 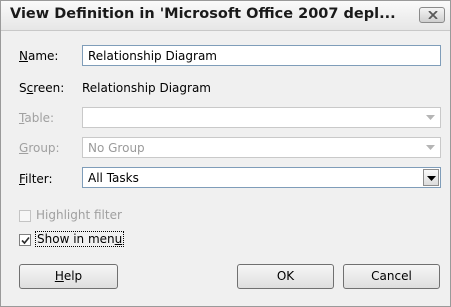 I want to click on screen-label: Screen:, so click(x=42, y=88).